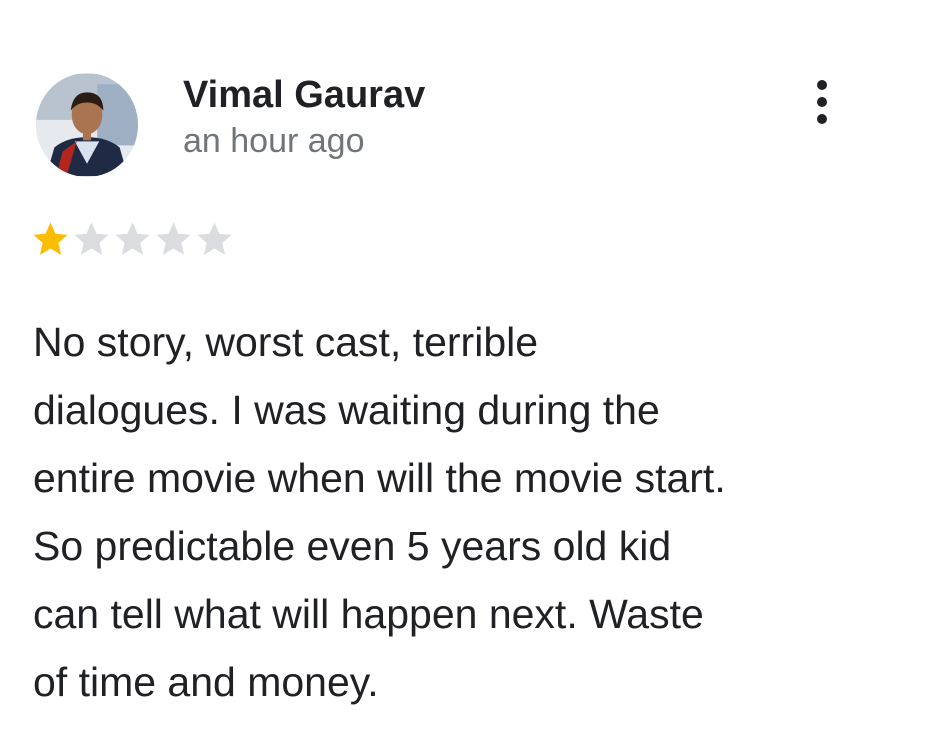  I want to click on review-timestamp: an hour ago, so click(274, 141).